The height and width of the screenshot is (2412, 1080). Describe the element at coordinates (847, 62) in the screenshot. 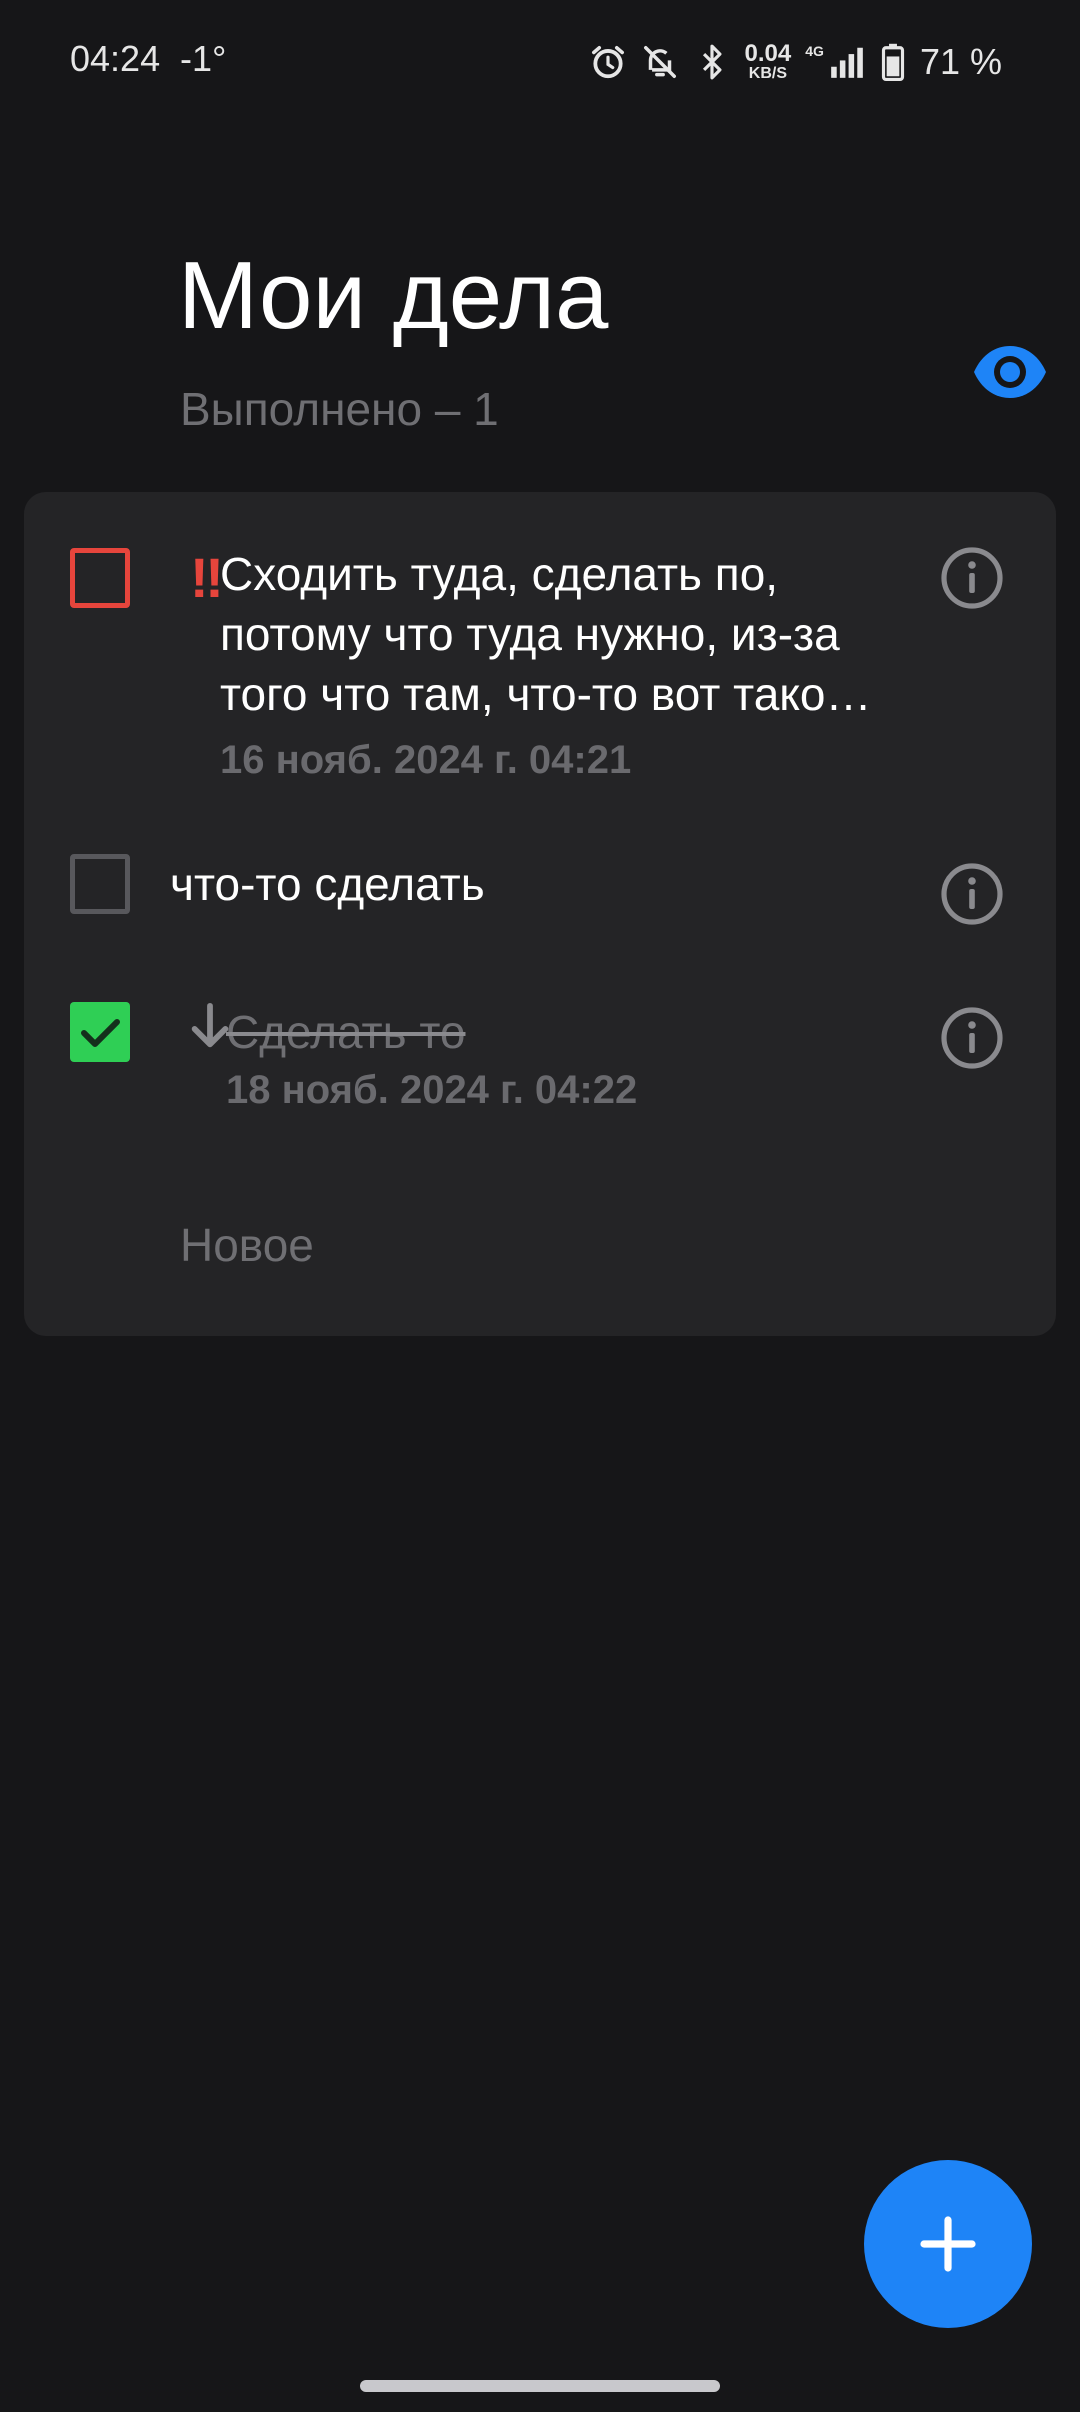

I see `signal-icon` at that location.